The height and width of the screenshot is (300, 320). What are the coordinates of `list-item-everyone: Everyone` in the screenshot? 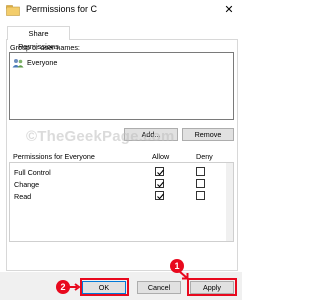 It's located at (34, 62).